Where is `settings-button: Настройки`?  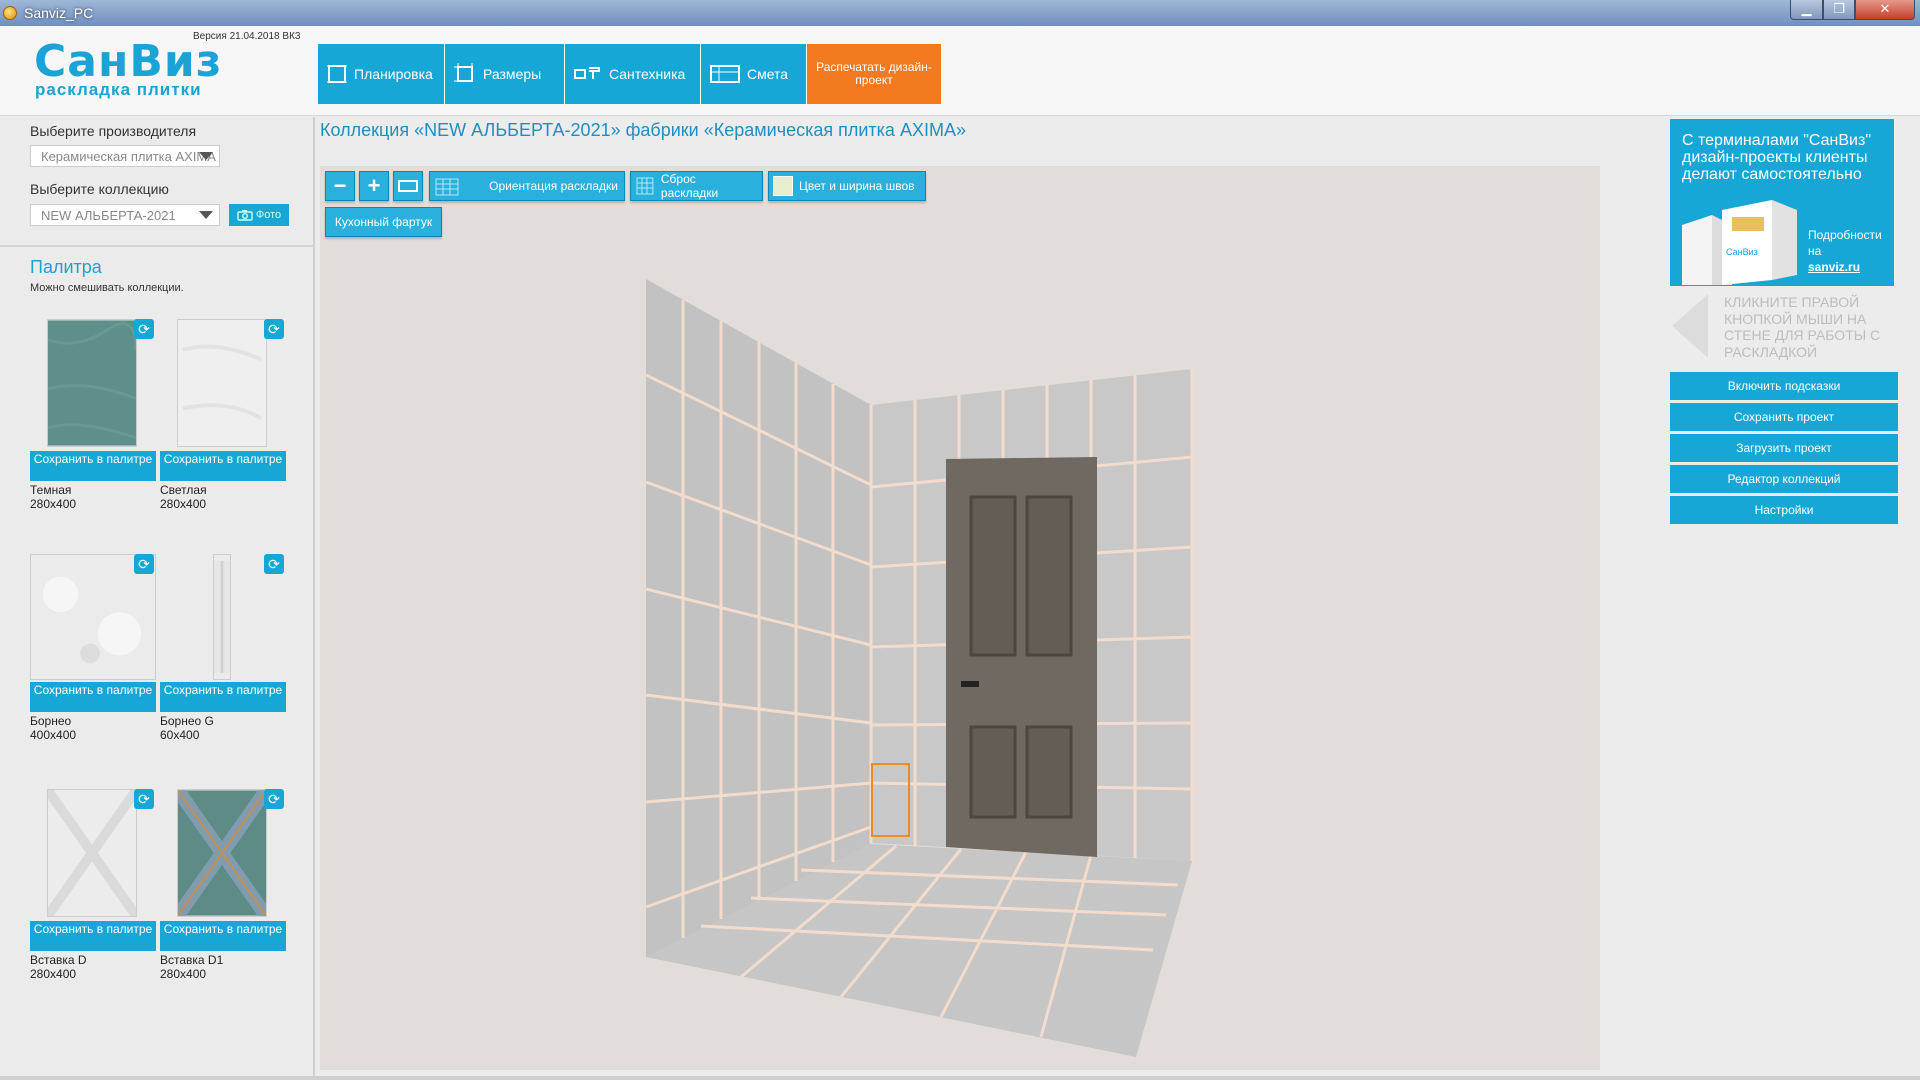 settings-button: Настройки is located at coordinates (1784, 510).